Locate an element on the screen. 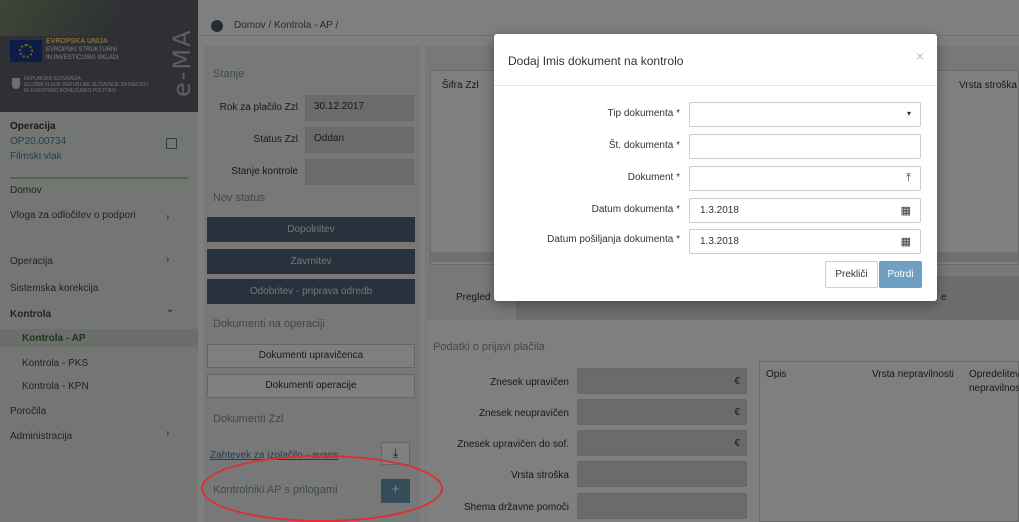 Image resolution: width=1019 pixels, height=522 pixels. tip-dokumenta-select: ▾ is located at coordinates (805, 114).